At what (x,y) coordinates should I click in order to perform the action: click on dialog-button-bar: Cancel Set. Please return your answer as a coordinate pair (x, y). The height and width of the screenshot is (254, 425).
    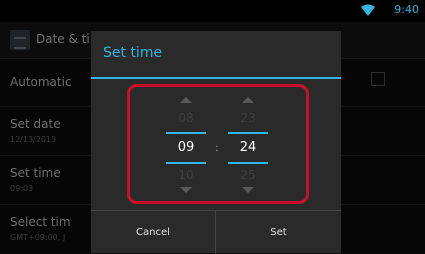
    Looking at the image, I should click on (216, 232).